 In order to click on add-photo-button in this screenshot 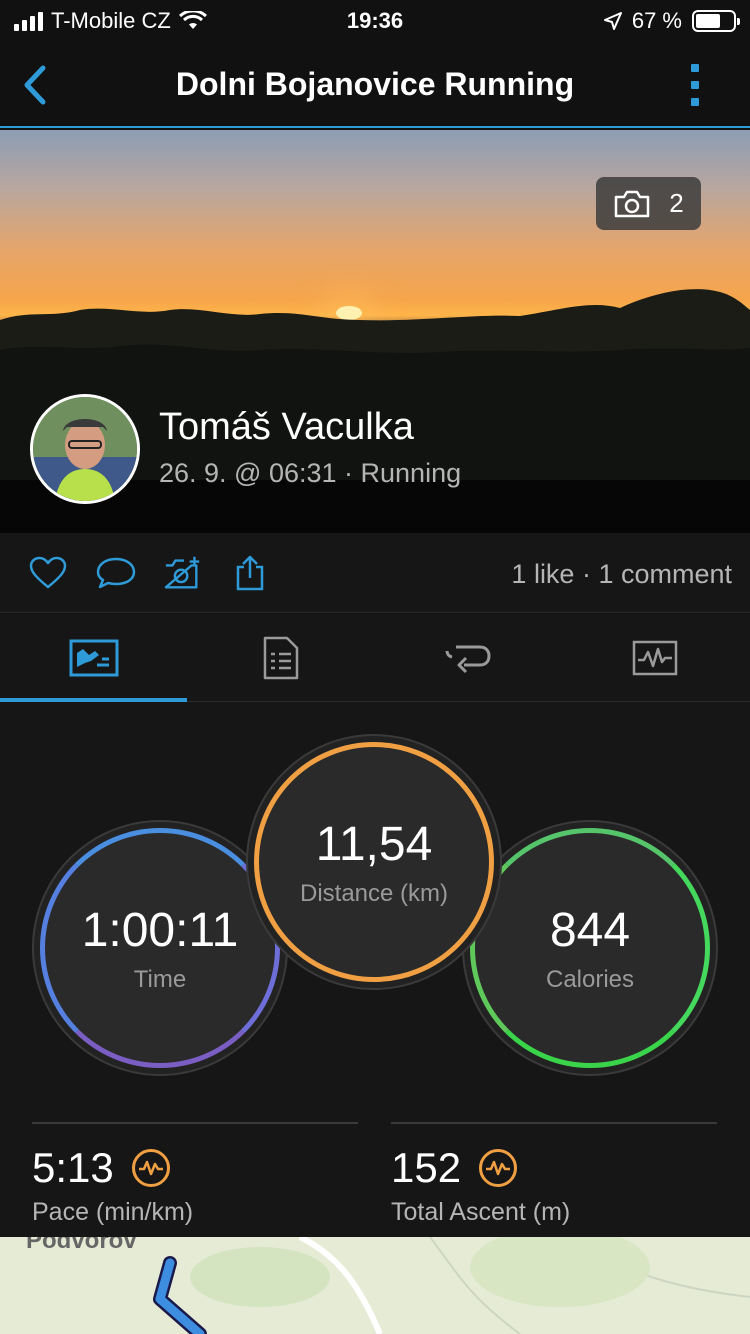, I will do `click(183, 573)`.